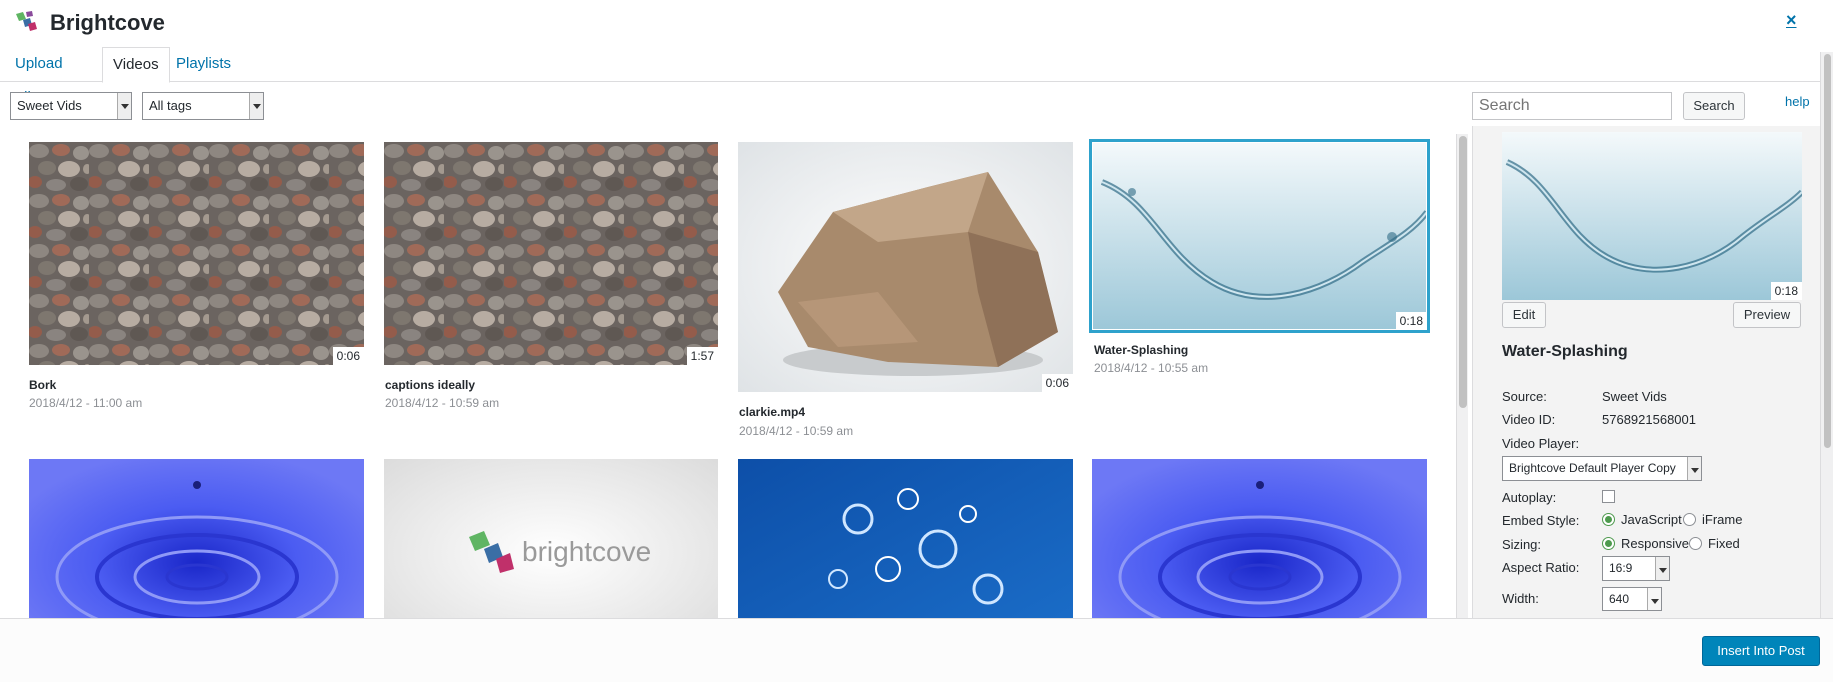 The height and width of the screenshot is (682, 1833). Describe the element at coordinates (916, 650) in the screenshot. I see `modal-footer` at that location.